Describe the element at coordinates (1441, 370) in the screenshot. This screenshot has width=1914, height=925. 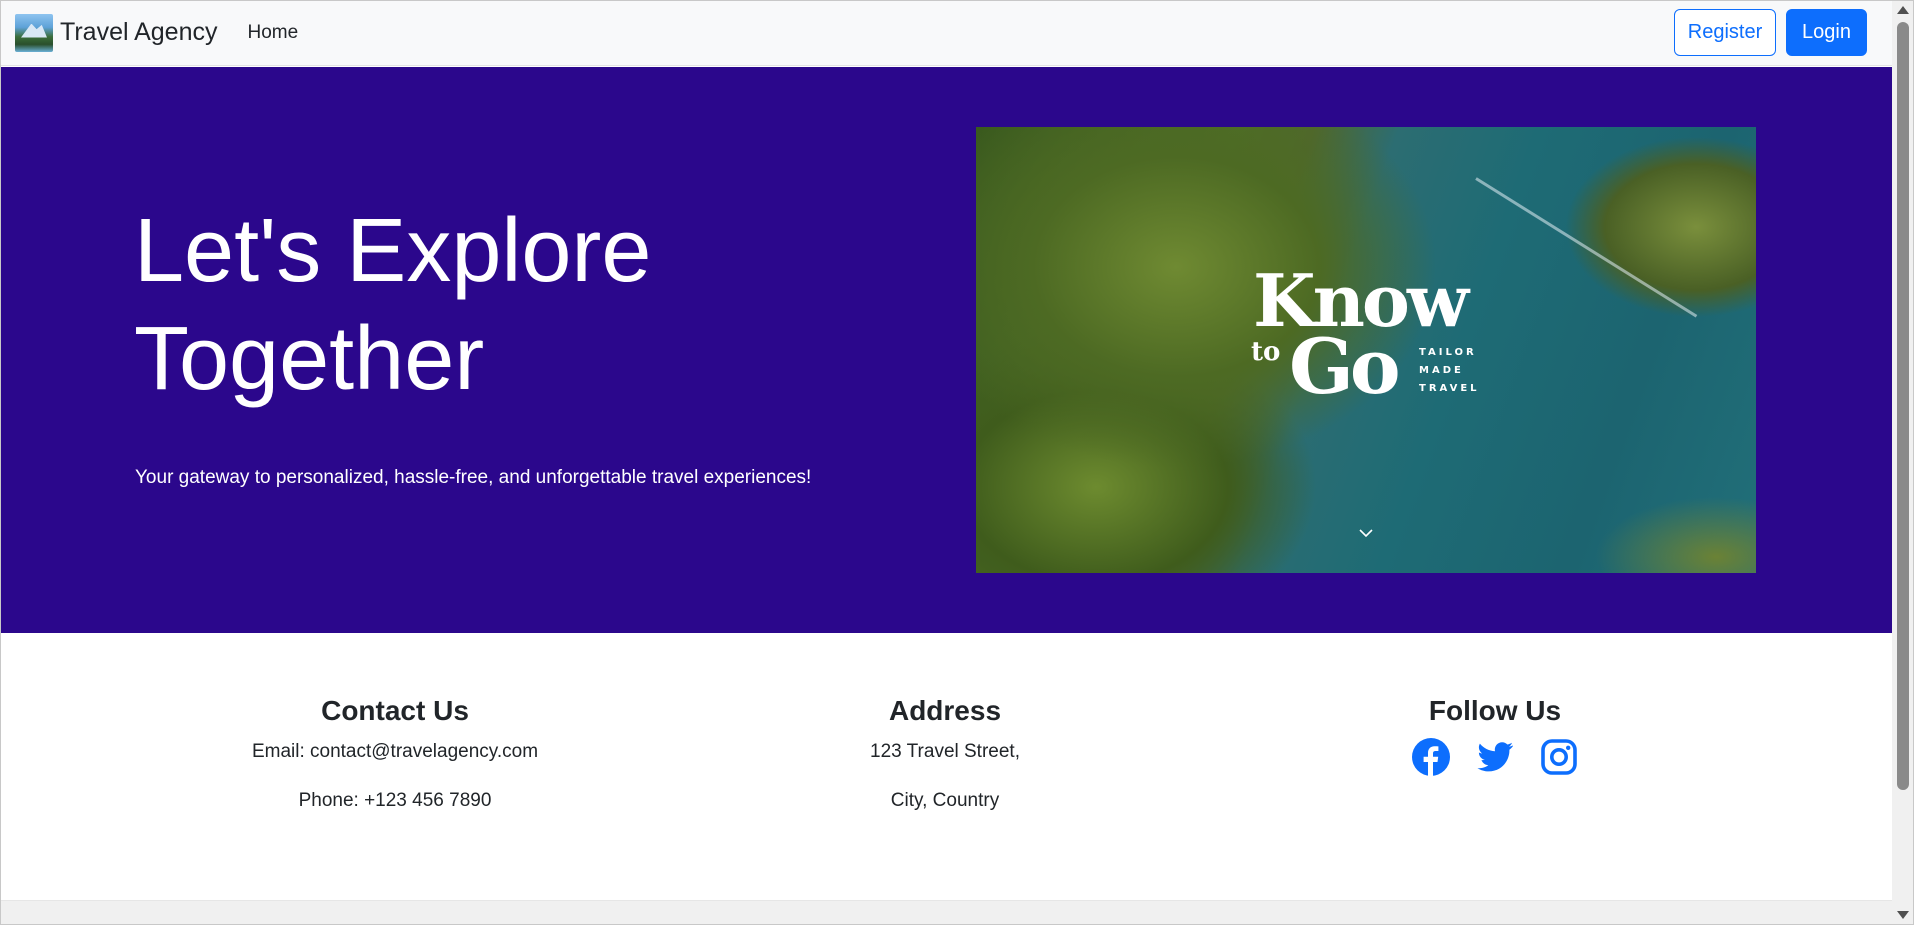
I see `logo-tag-line2: MADE` at that location.